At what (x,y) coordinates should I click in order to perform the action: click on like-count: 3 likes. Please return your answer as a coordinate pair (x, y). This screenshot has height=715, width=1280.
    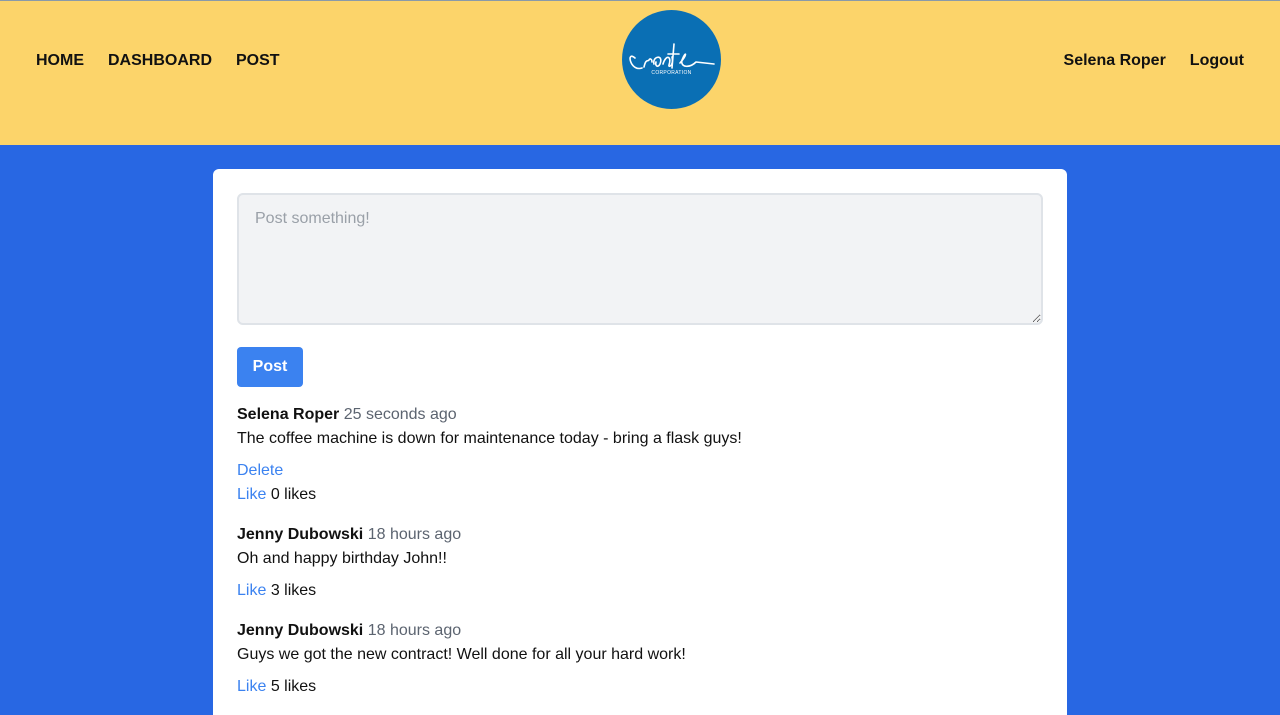
    Looking at the image, I should click on (293, 590).